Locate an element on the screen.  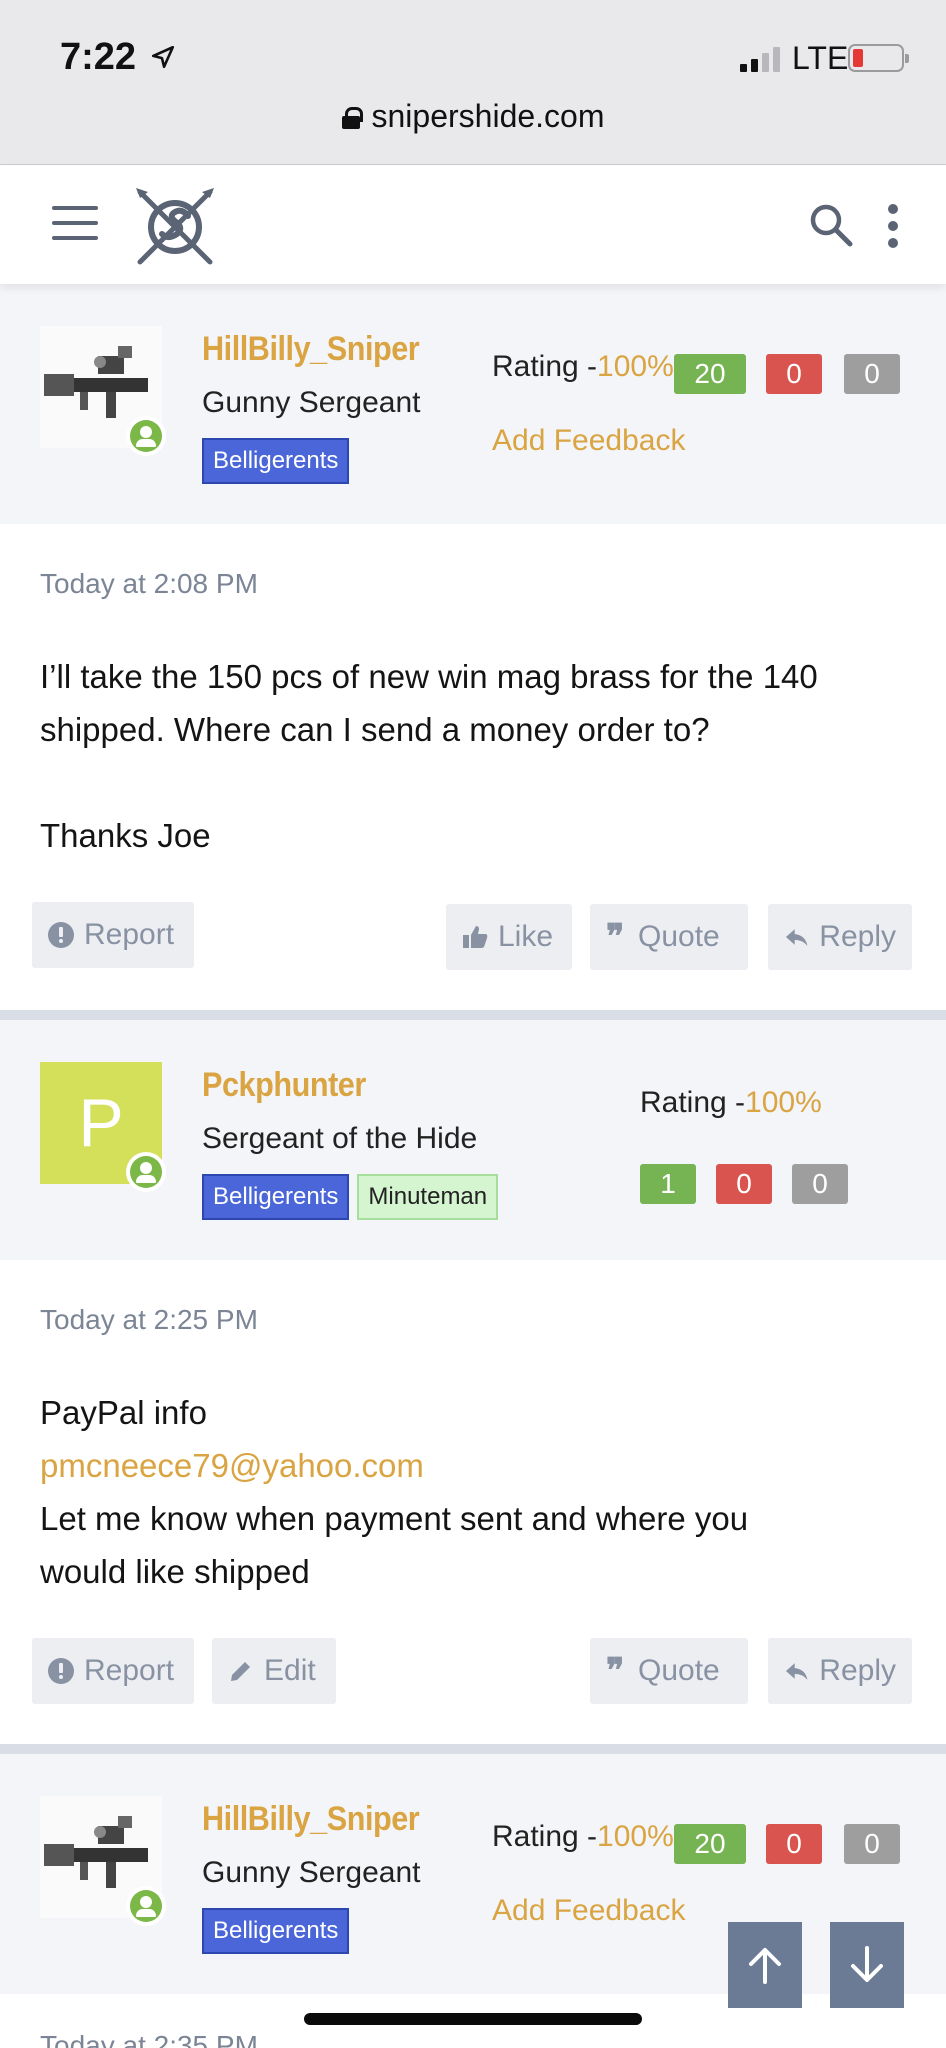
location-arrow-icon is located at coordinates (163, 57).